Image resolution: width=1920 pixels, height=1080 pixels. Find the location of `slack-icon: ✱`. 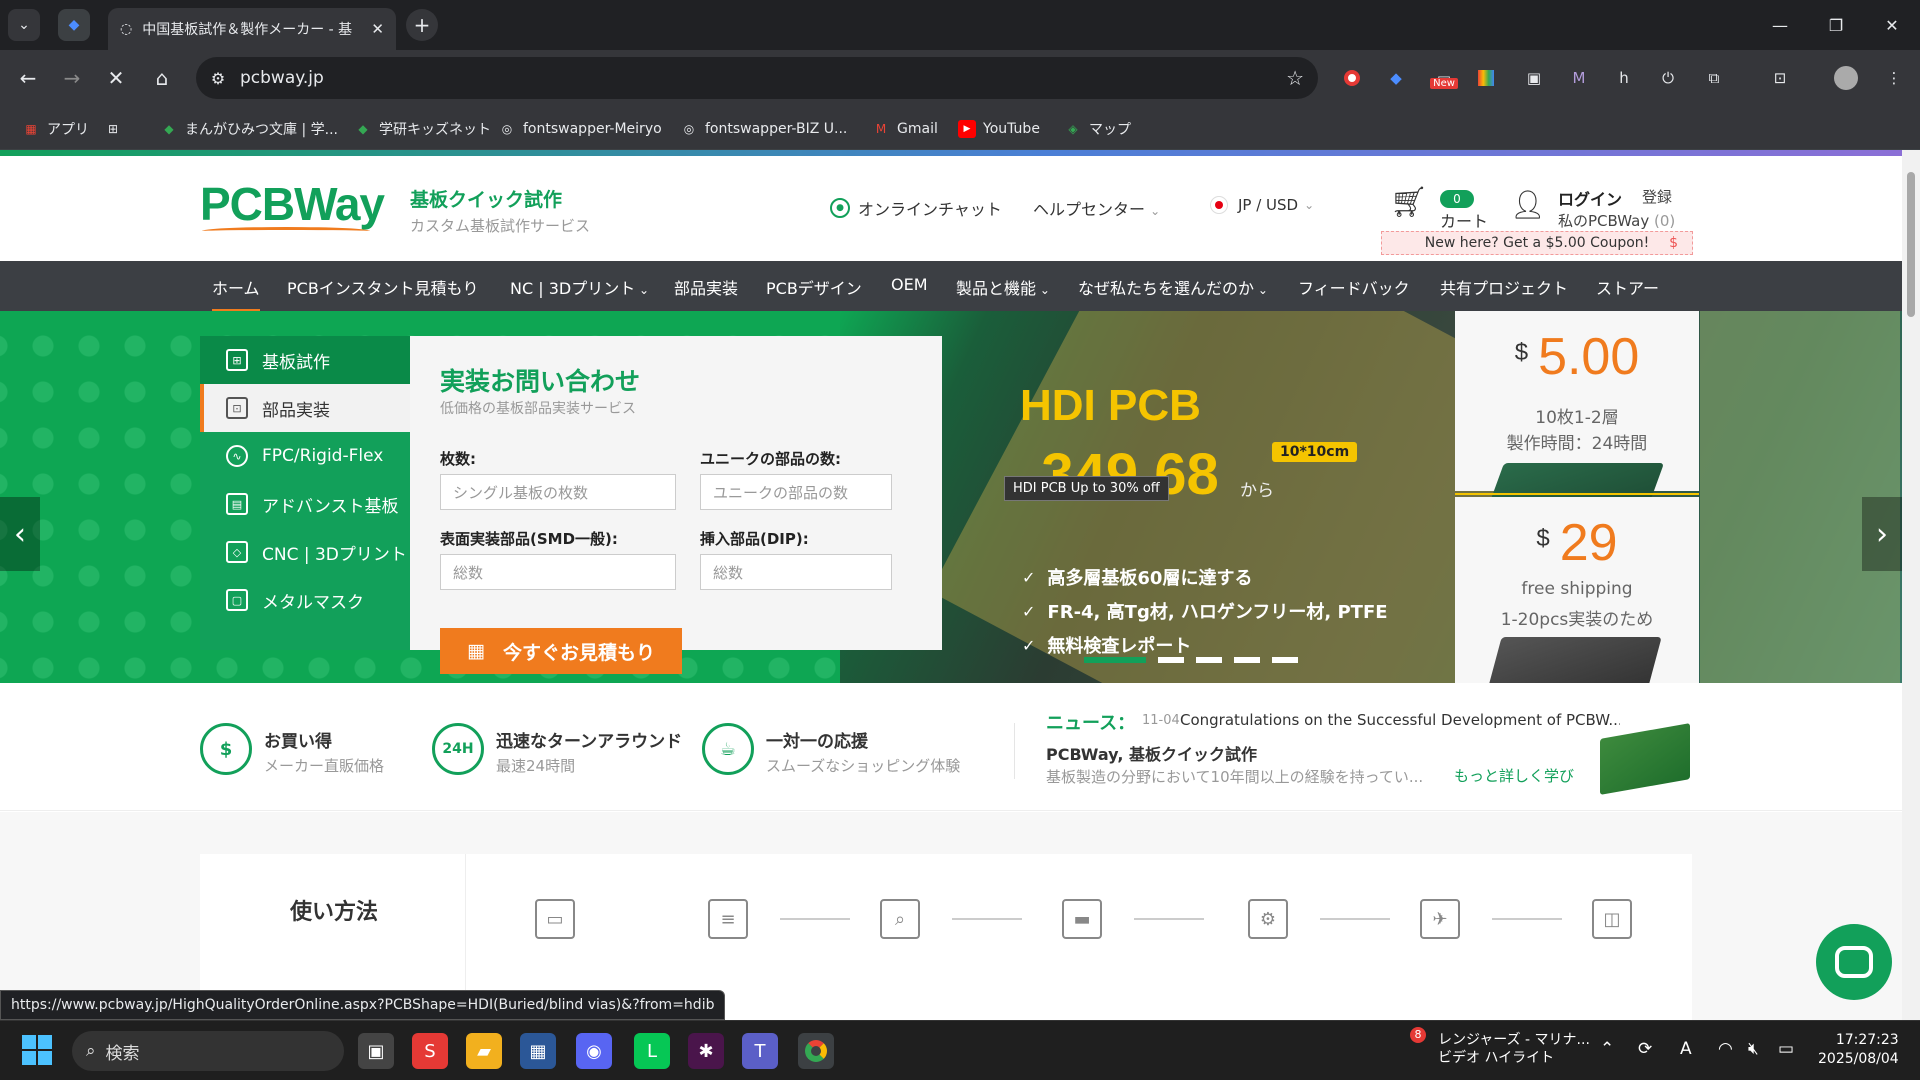

slack-icon: ✱ is located at coordinates (706, 1051).